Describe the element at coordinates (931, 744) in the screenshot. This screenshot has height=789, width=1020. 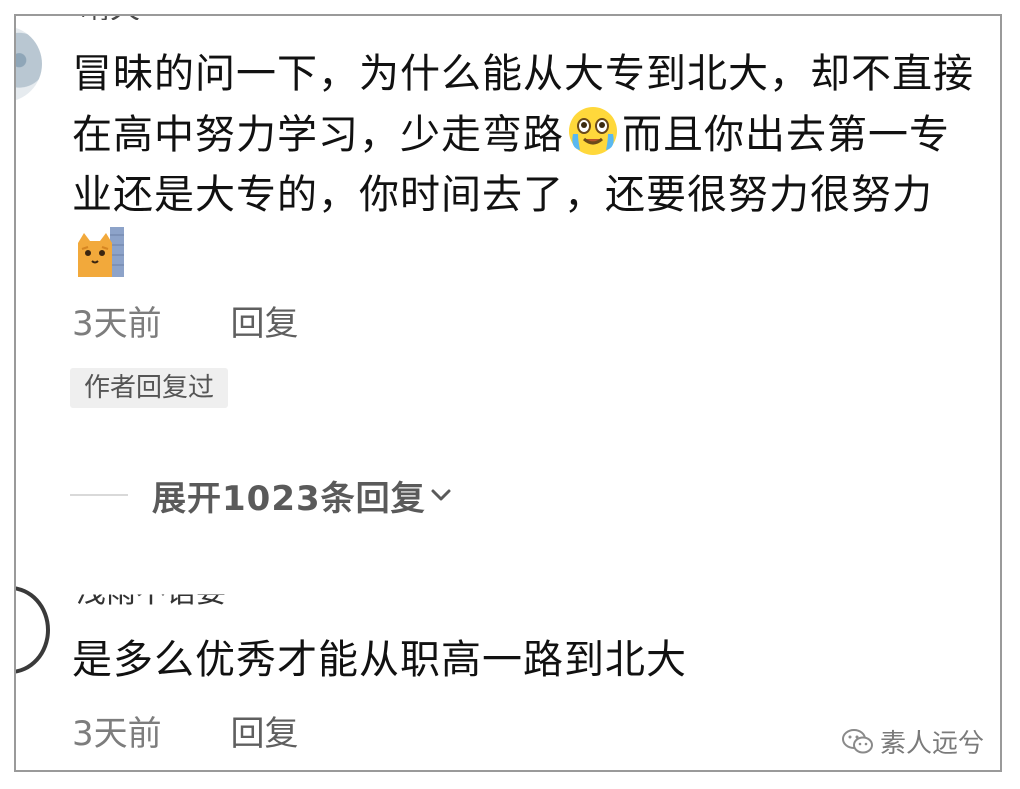
I see `watermark-text: 素人远兮` at that location.